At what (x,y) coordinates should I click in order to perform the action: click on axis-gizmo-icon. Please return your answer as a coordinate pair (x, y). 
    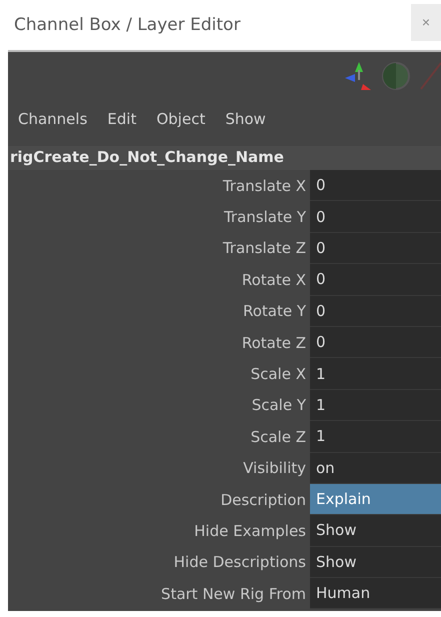
    Looking at the image, I should click on (358, 76).